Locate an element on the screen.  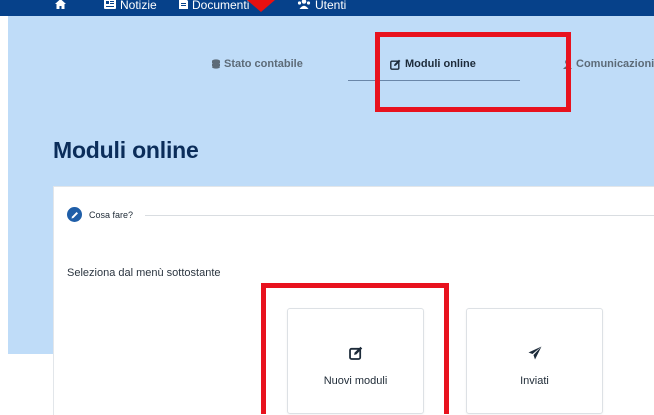
nav-item-utenti: Utenti is located at coordinates (321, 6).